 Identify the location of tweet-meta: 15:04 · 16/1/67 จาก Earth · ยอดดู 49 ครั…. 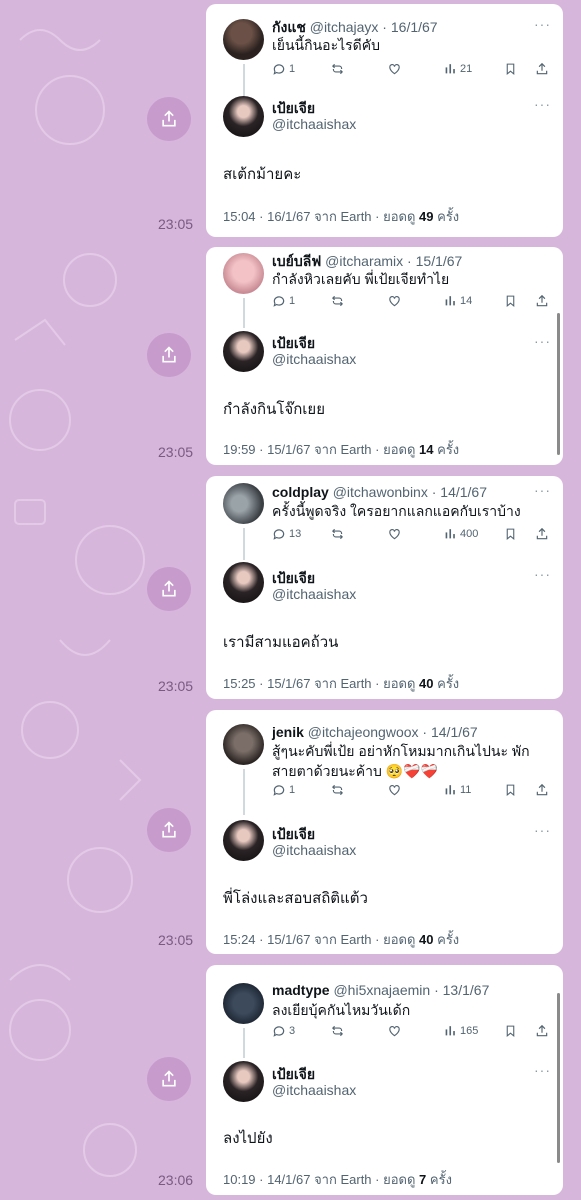
(341, 216).